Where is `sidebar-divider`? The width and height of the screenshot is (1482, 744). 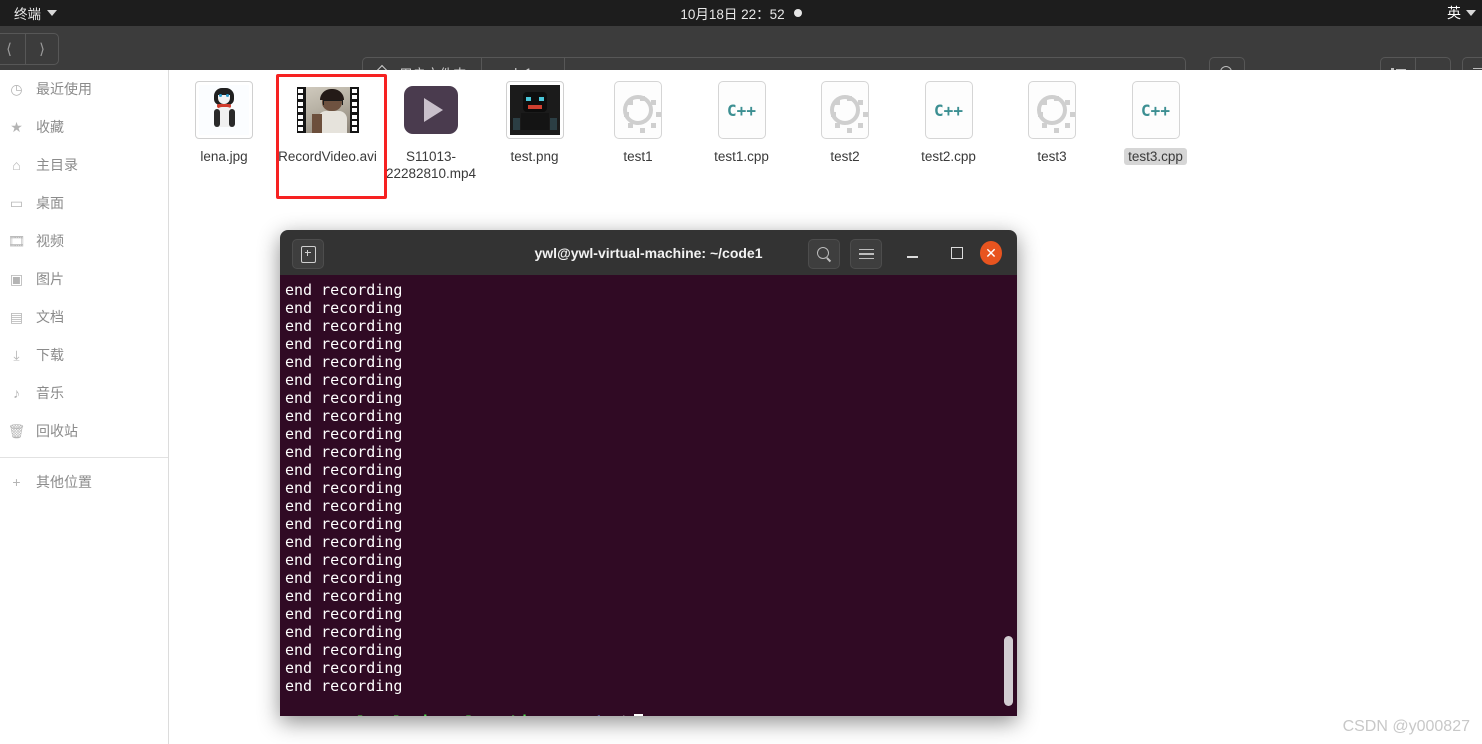
sidebar-divider is located at coordinates (84, 457).